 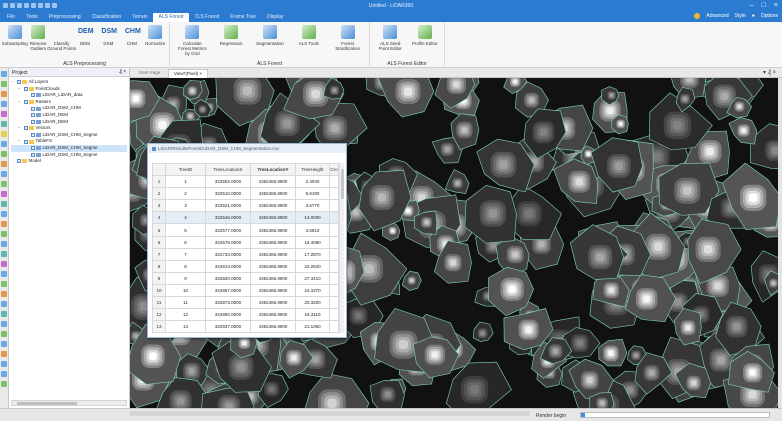 I want to click on table-cell: 4, so click(x=185, y=218).